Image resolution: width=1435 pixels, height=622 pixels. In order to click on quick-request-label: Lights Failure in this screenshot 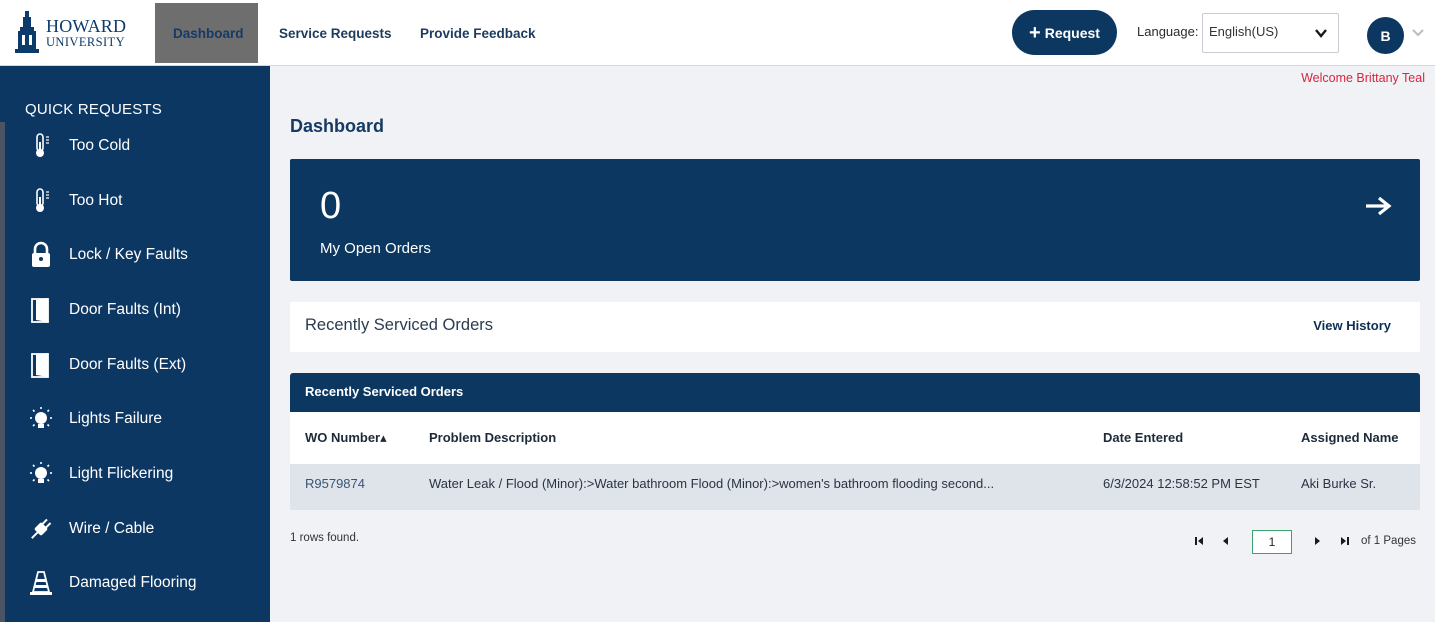, I will do `click(116, 418)`.